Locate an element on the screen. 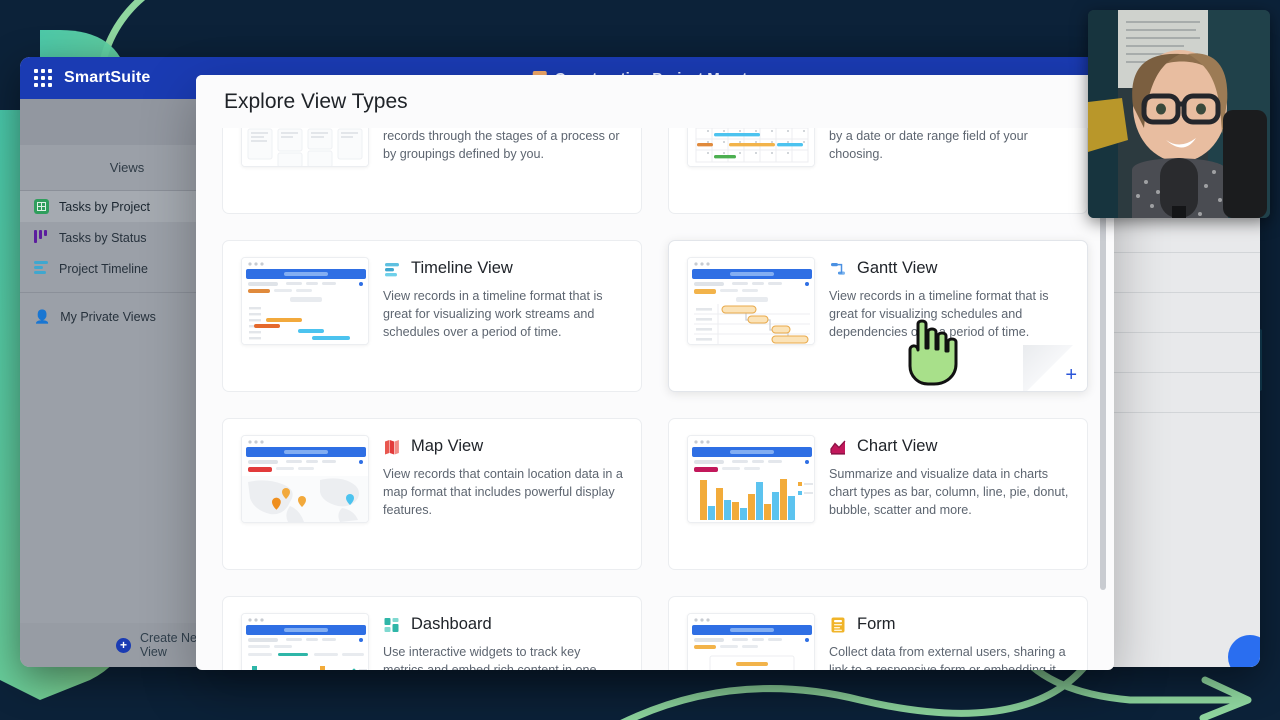  chart-thumbnail is located at coordinates (751, 479).